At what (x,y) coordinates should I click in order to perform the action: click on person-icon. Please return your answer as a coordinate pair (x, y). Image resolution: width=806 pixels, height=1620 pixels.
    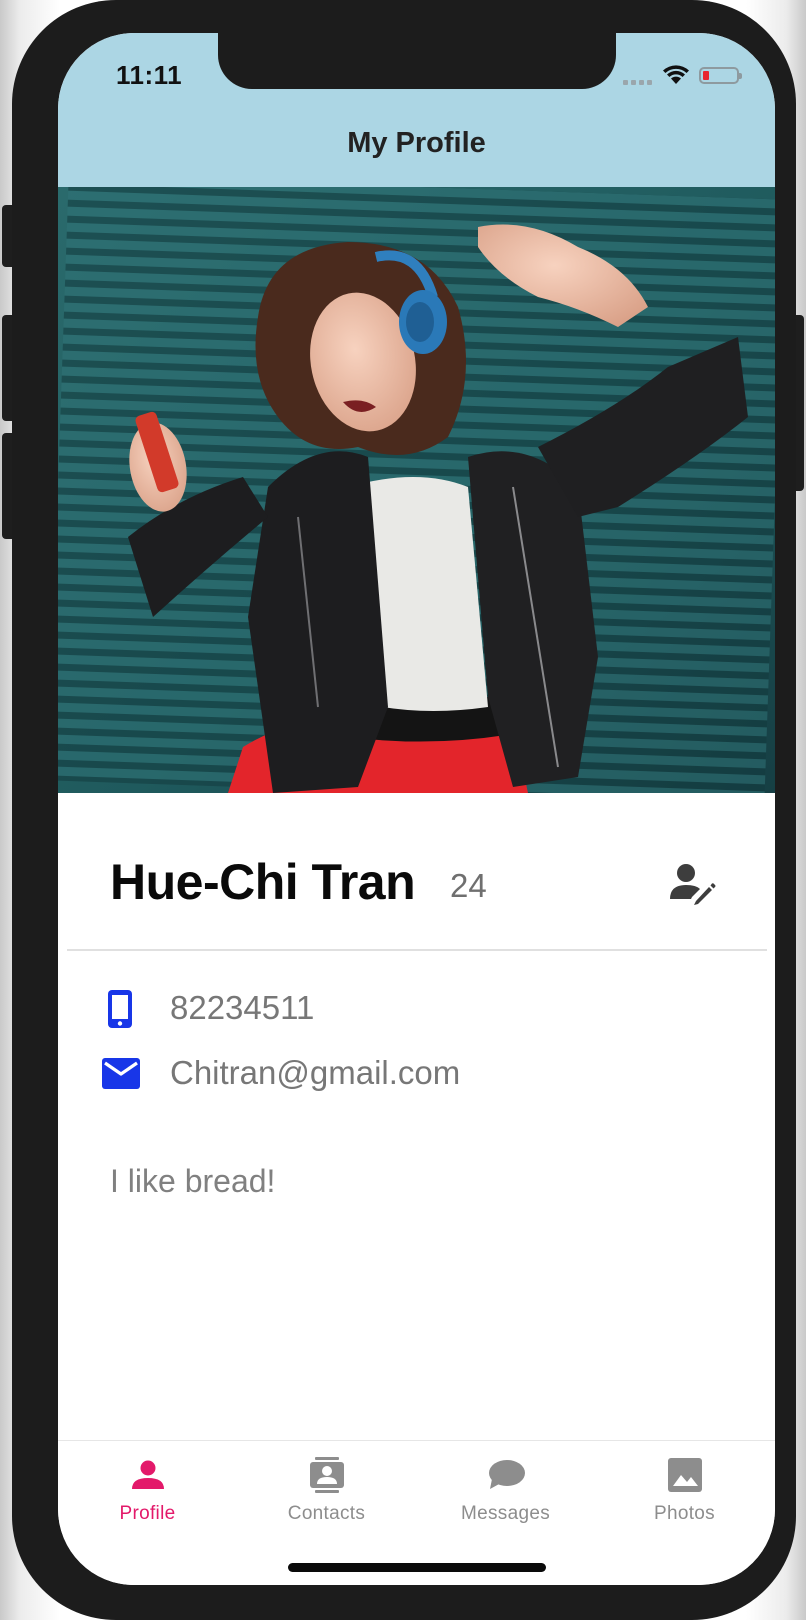
    Looking at the image, I should click on (148, 1474).